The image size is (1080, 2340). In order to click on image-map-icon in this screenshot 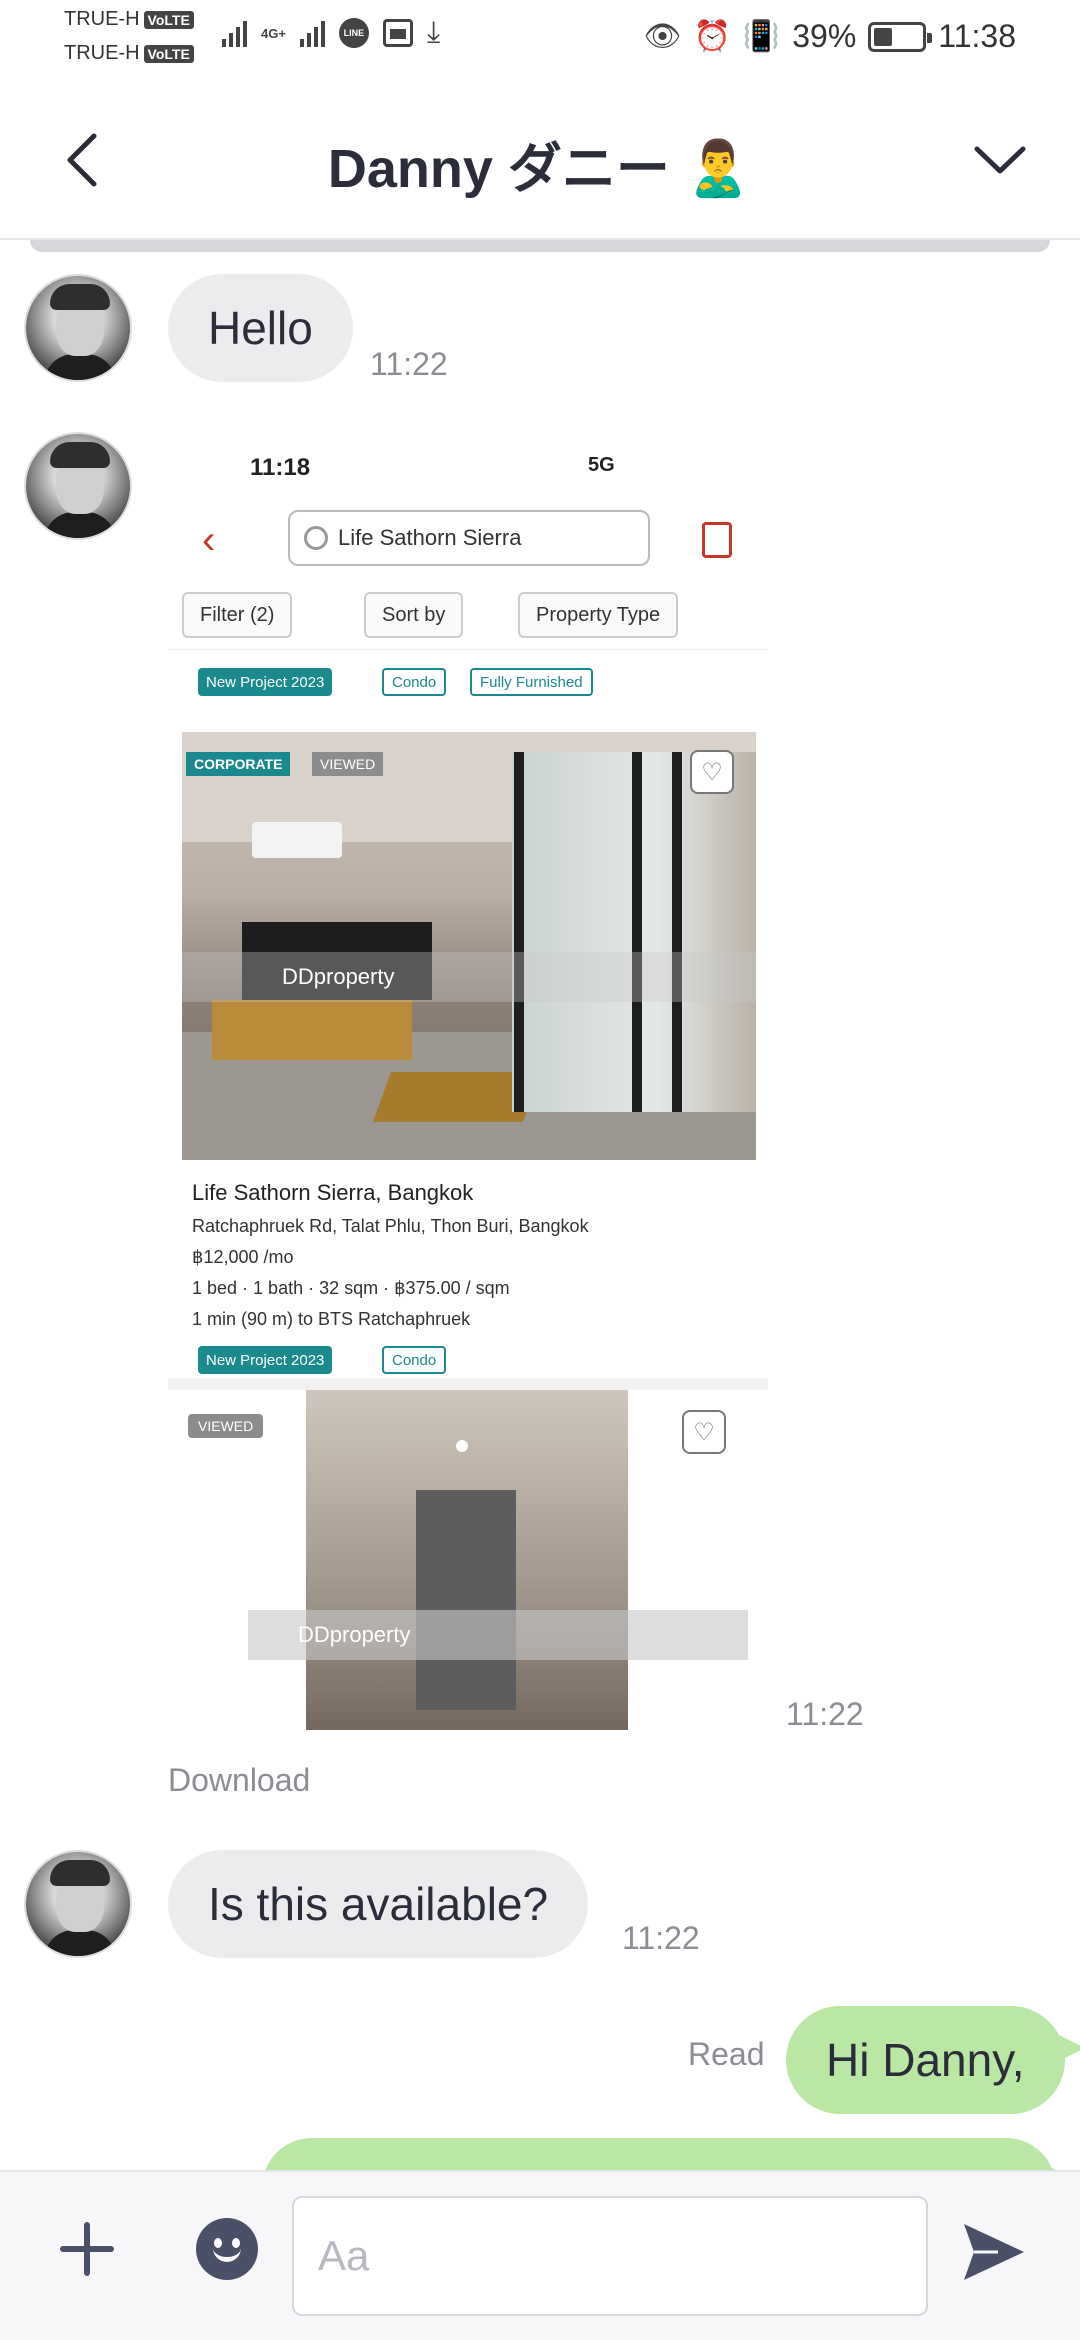, I will do `click(717, 540)`.